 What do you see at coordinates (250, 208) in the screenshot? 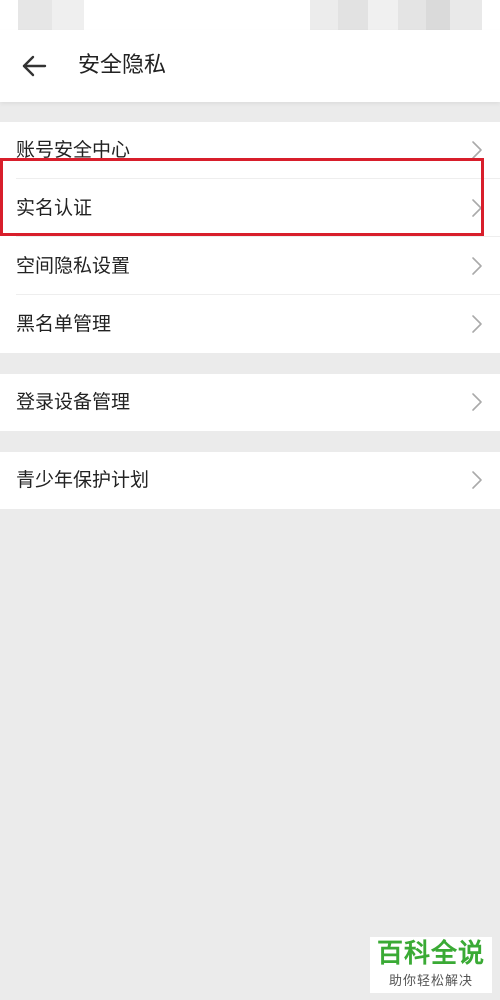
I see `list-item-real-name-verification: 实名认证` at bounding box center [250, 208].